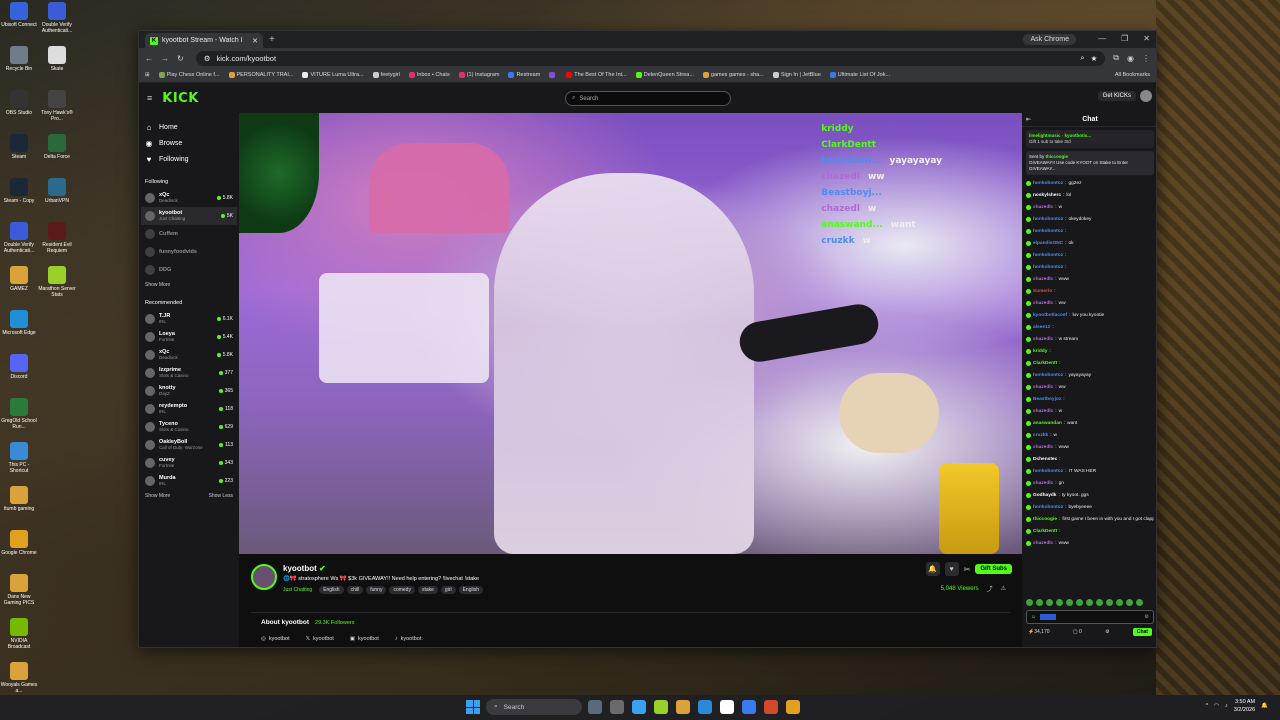 The image size is (1280, 720). Describe the element at coordinates (1039, 632) in the screenshot. I see `channel-points: ⚡34,170` at that location.